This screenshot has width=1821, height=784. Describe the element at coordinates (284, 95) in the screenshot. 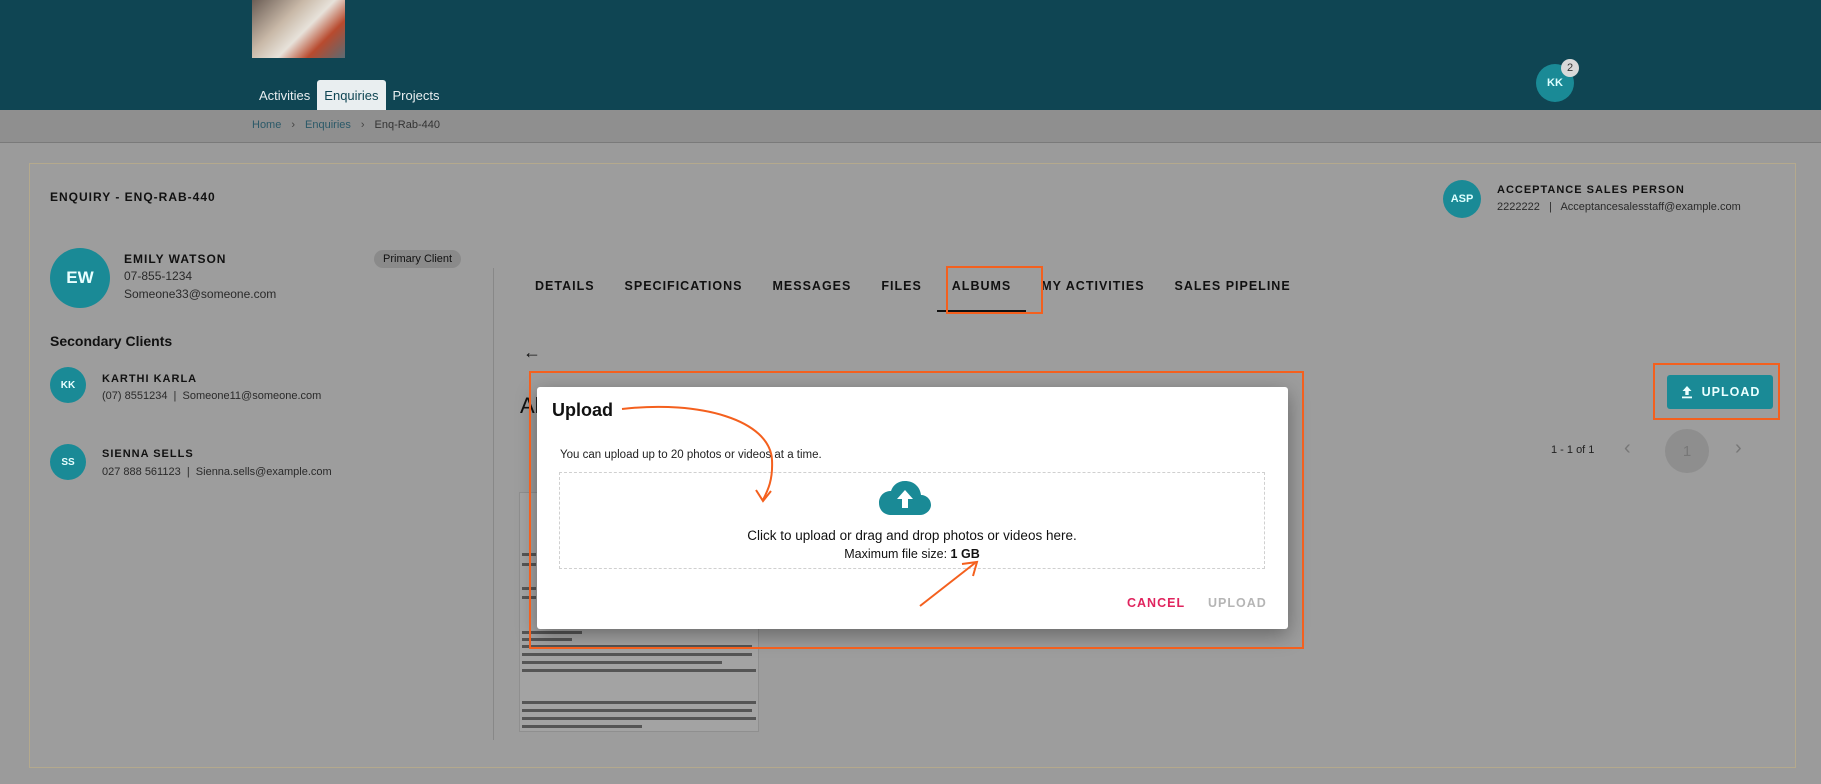

I see `nav-activities: Activities` at that location.